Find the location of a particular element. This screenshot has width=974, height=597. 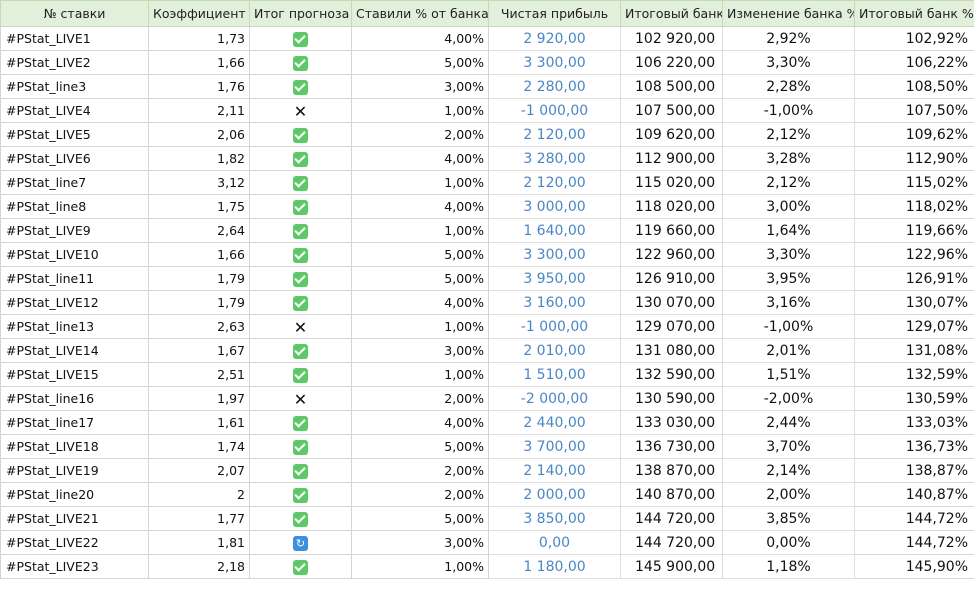

cell-final-bank: 144 720,00 is located at coordinates (671, 542).